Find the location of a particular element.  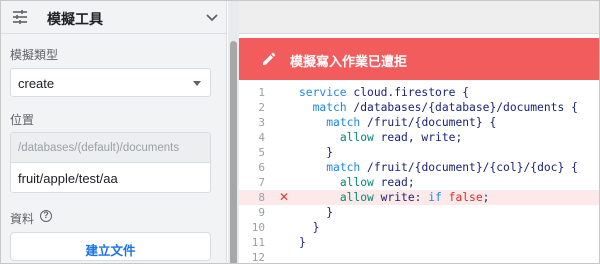

chevron-down-icon is located at coordinates (212, 17).